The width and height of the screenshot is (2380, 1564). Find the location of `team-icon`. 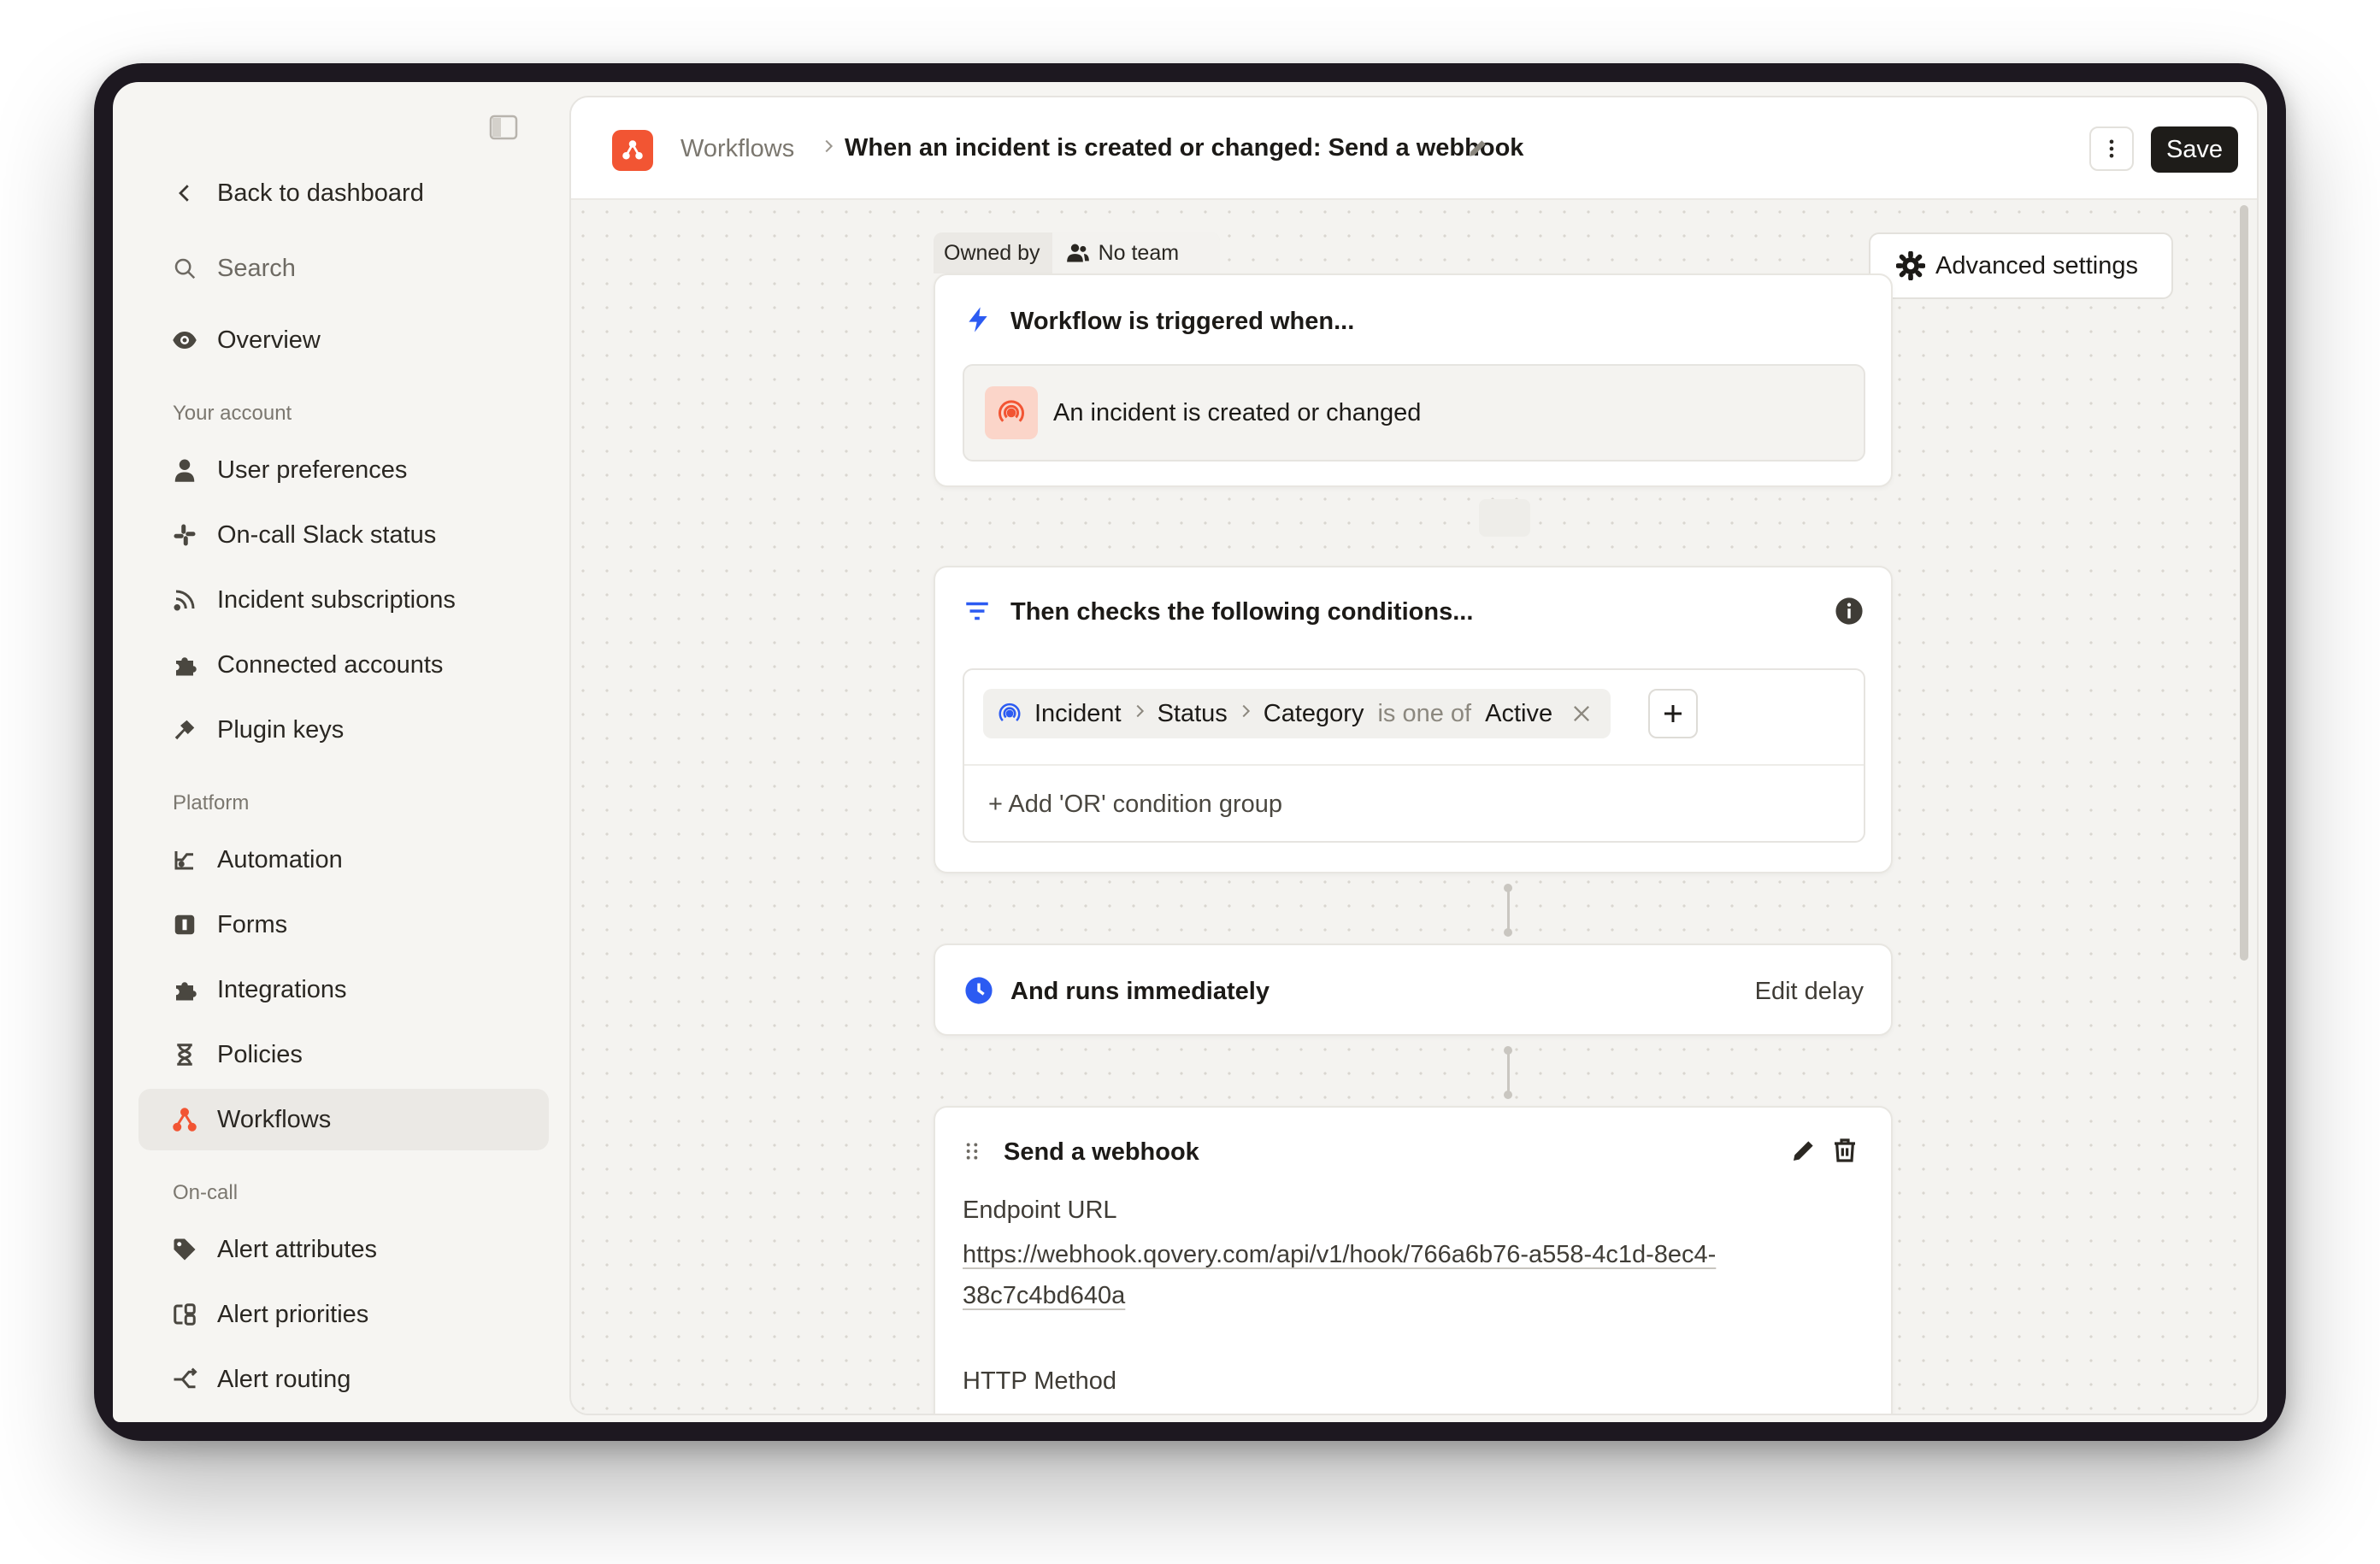

team-icon is located at coordinates (1077, 253).